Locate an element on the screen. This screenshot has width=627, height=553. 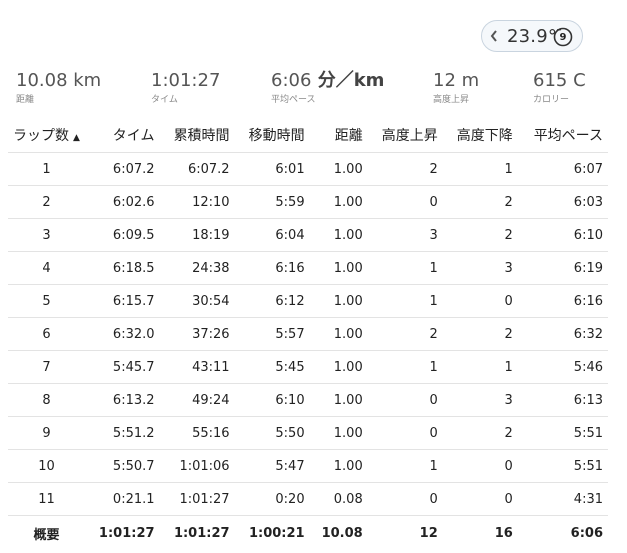
cell-lap-time: 5:50.7 is located at coordinates (122, 466).